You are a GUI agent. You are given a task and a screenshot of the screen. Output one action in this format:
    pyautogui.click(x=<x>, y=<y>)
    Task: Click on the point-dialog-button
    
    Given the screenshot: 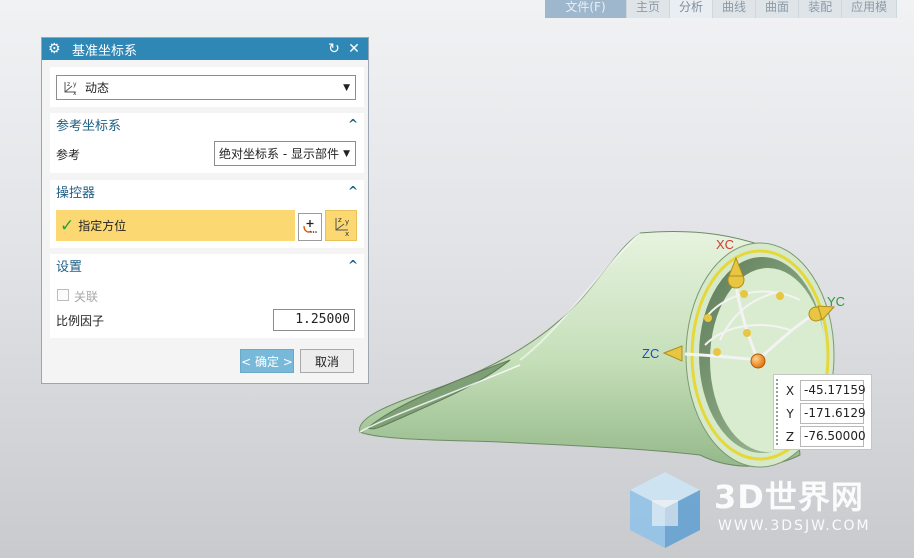 What is the action you would take?
    pyautogui.click(x=310, y=227)
    